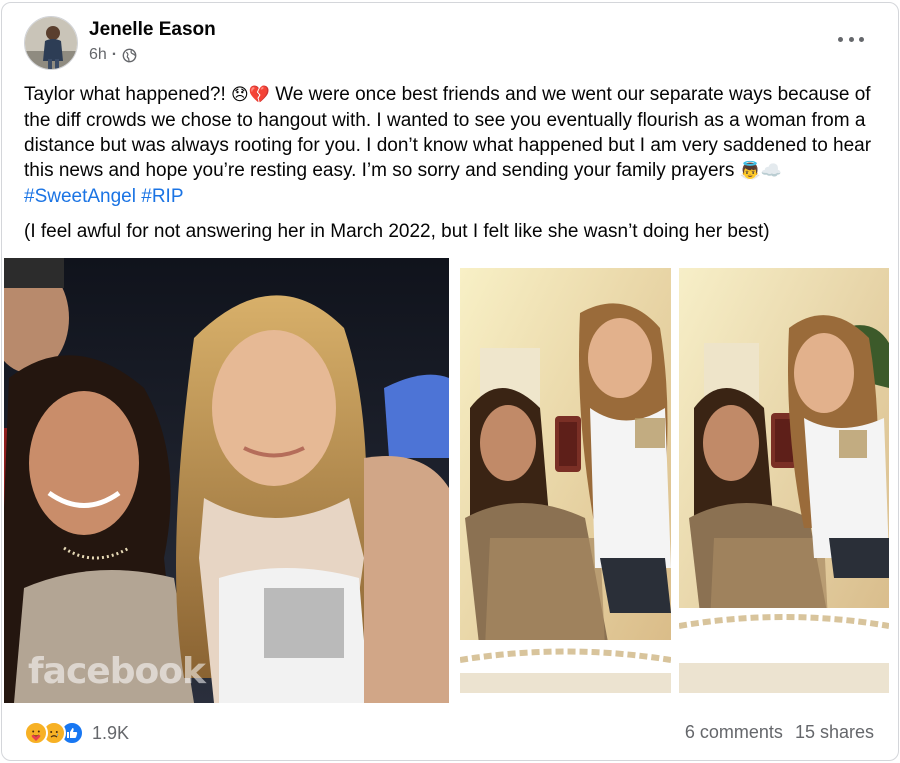 Image resolution: width=900 pixels, height=763 pixels. What do you see at coordinates (76, 733) in the screenshot?
I see `reactions-summary: 1.9K` at bounding box center [76, 733].